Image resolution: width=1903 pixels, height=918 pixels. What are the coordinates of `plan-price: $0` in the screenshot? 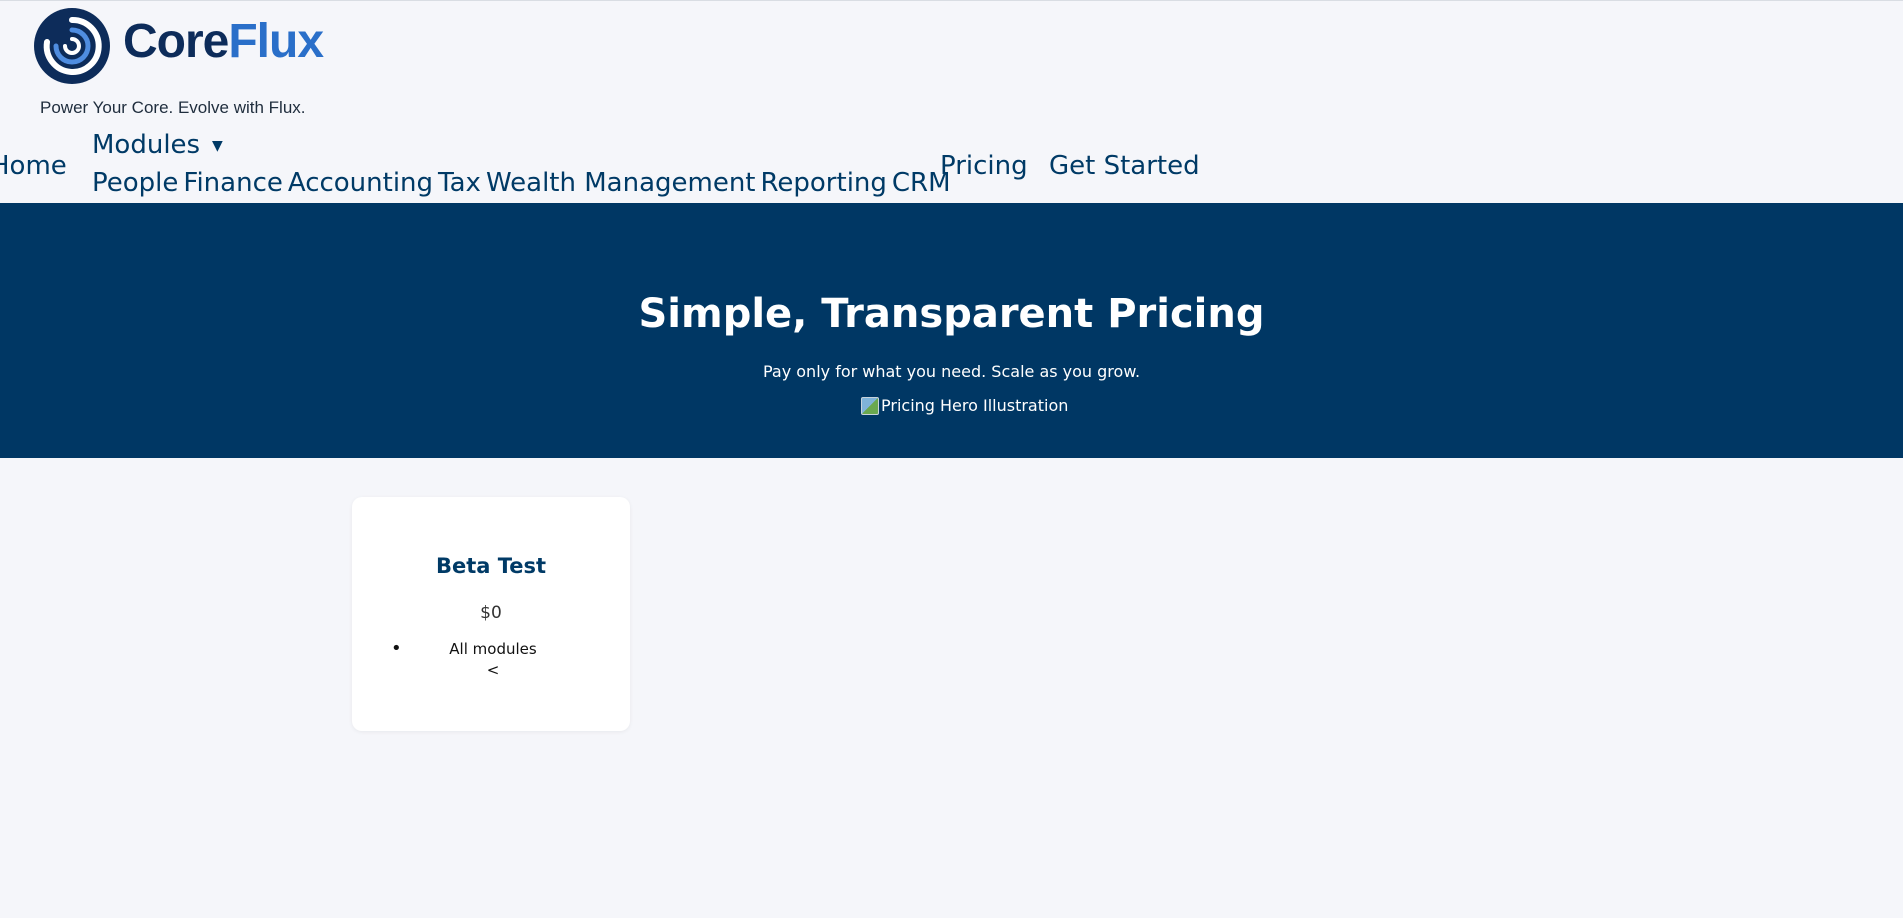 It's located at (491, 613).